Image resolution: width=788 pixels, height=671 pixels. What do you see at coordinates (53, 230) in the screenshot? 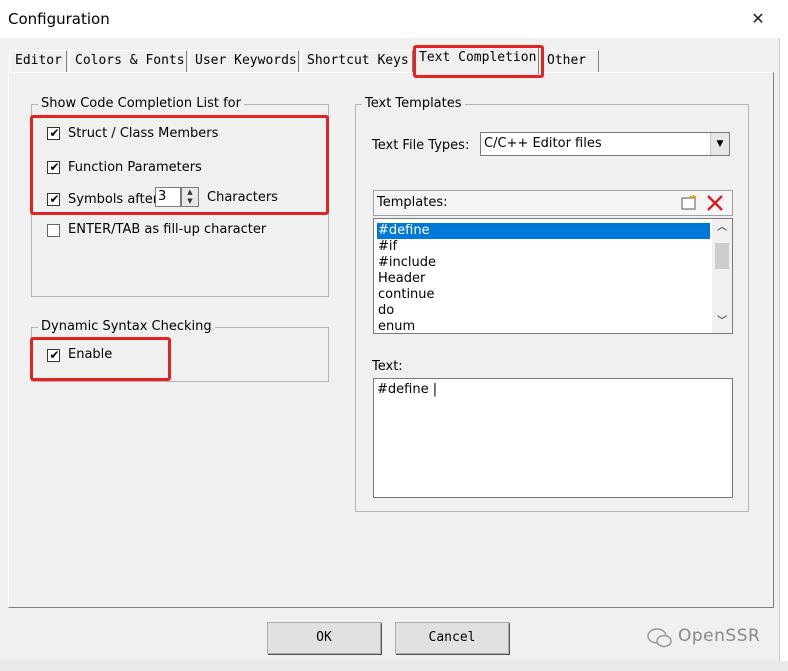
I see `enter-tab-fillup-checkbox` at bounding box center [53, 230].